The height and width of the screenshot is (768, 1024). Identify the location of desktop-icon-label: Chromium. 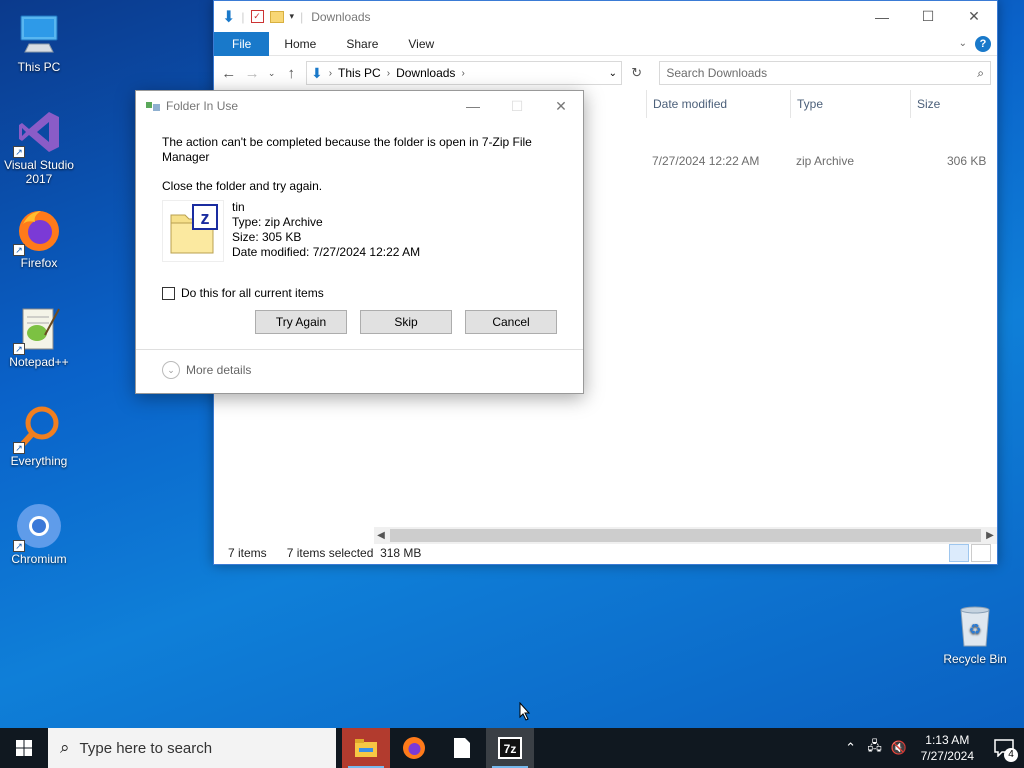
(39, 559).